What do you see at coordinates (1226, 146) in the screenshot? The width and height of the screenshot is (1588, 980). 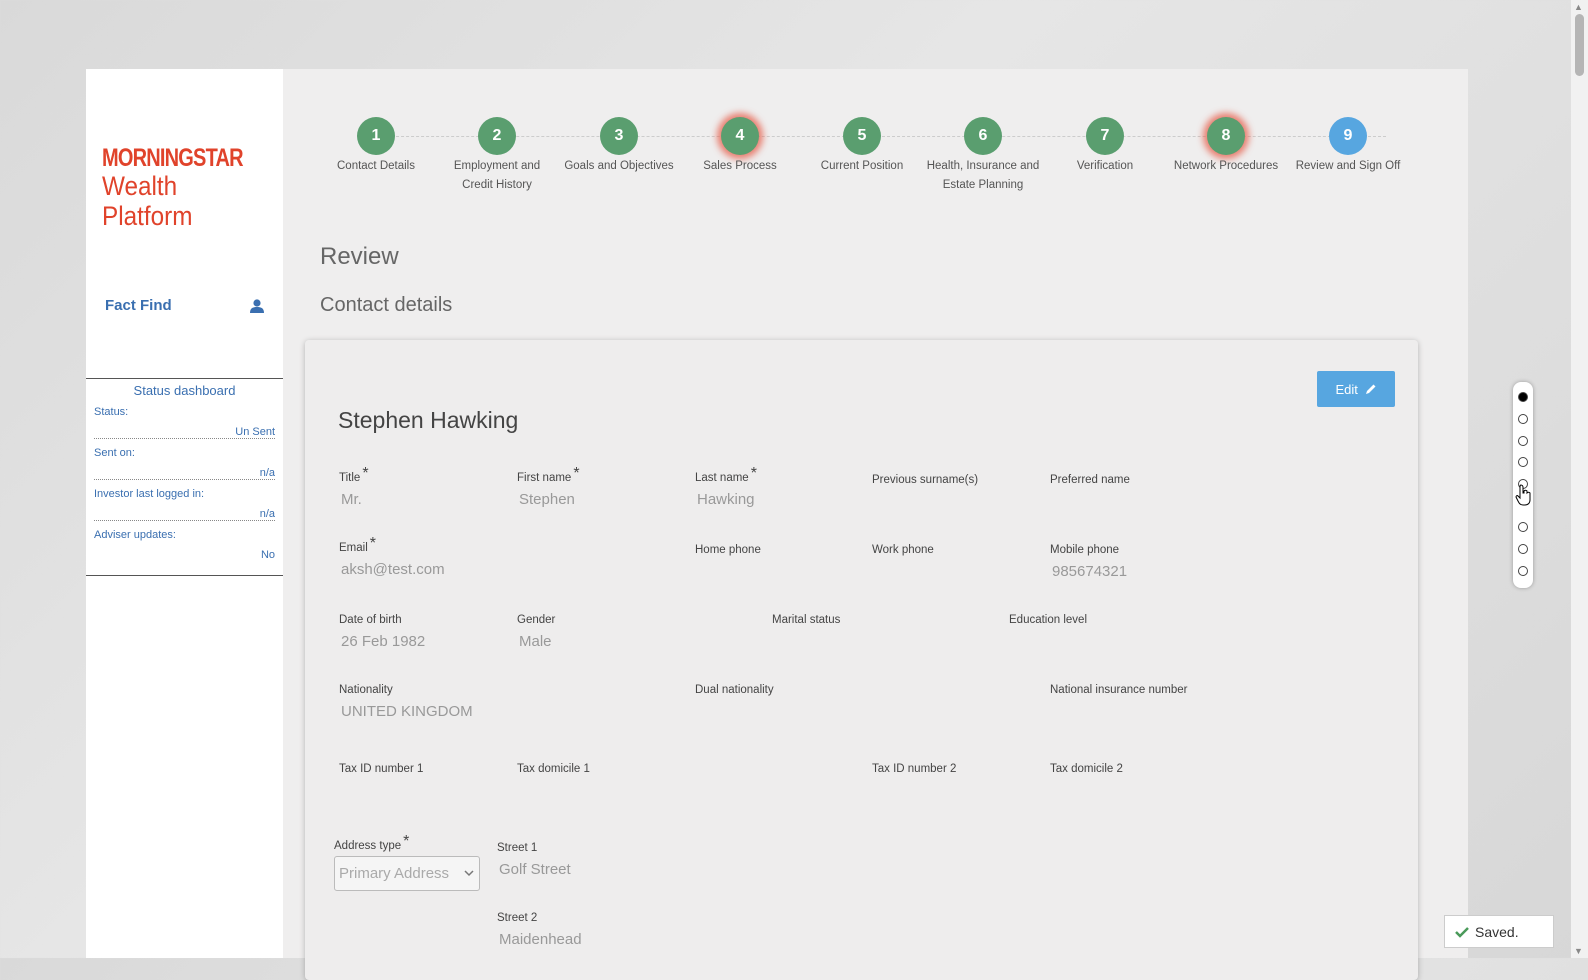 I see `step-network-procedures: 8 Network Procedures` at bounding box center [1226, 146].